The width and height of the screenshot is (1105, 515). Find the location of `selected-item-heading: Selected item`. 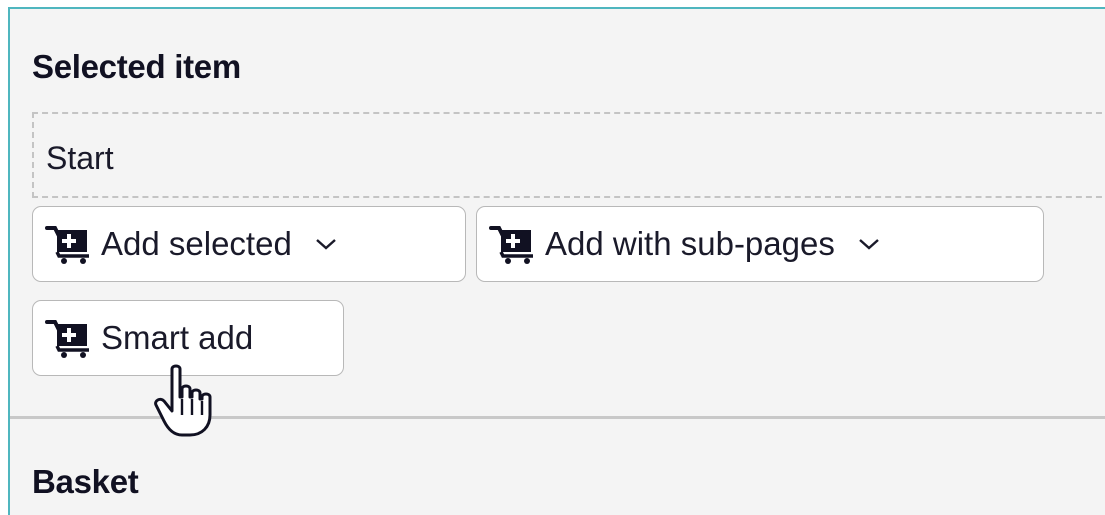

selected-item-heading: Selected item is located at coordinates (136, 66).